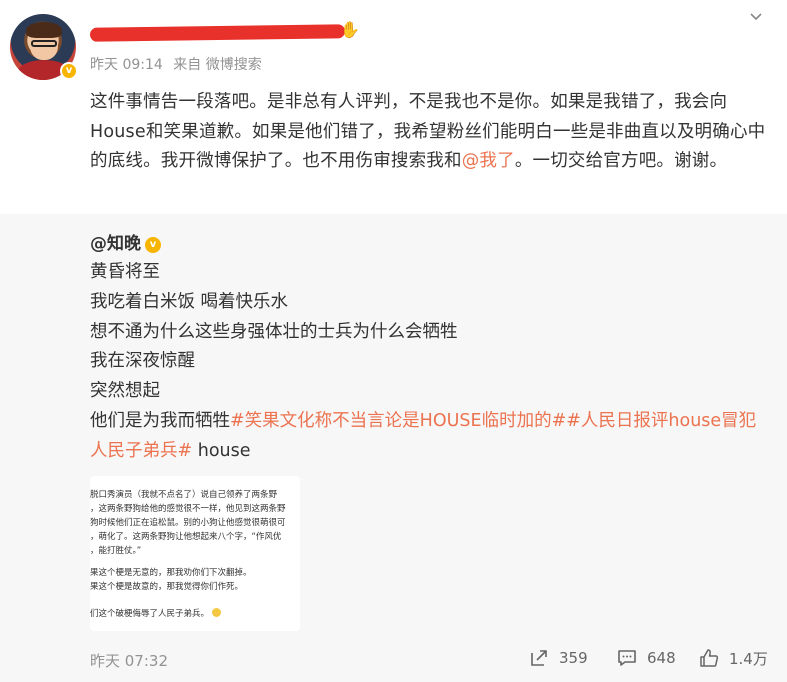  I want to click on post-meta: 昨天 09:14 来自 微博搜索, so click(176, 64).